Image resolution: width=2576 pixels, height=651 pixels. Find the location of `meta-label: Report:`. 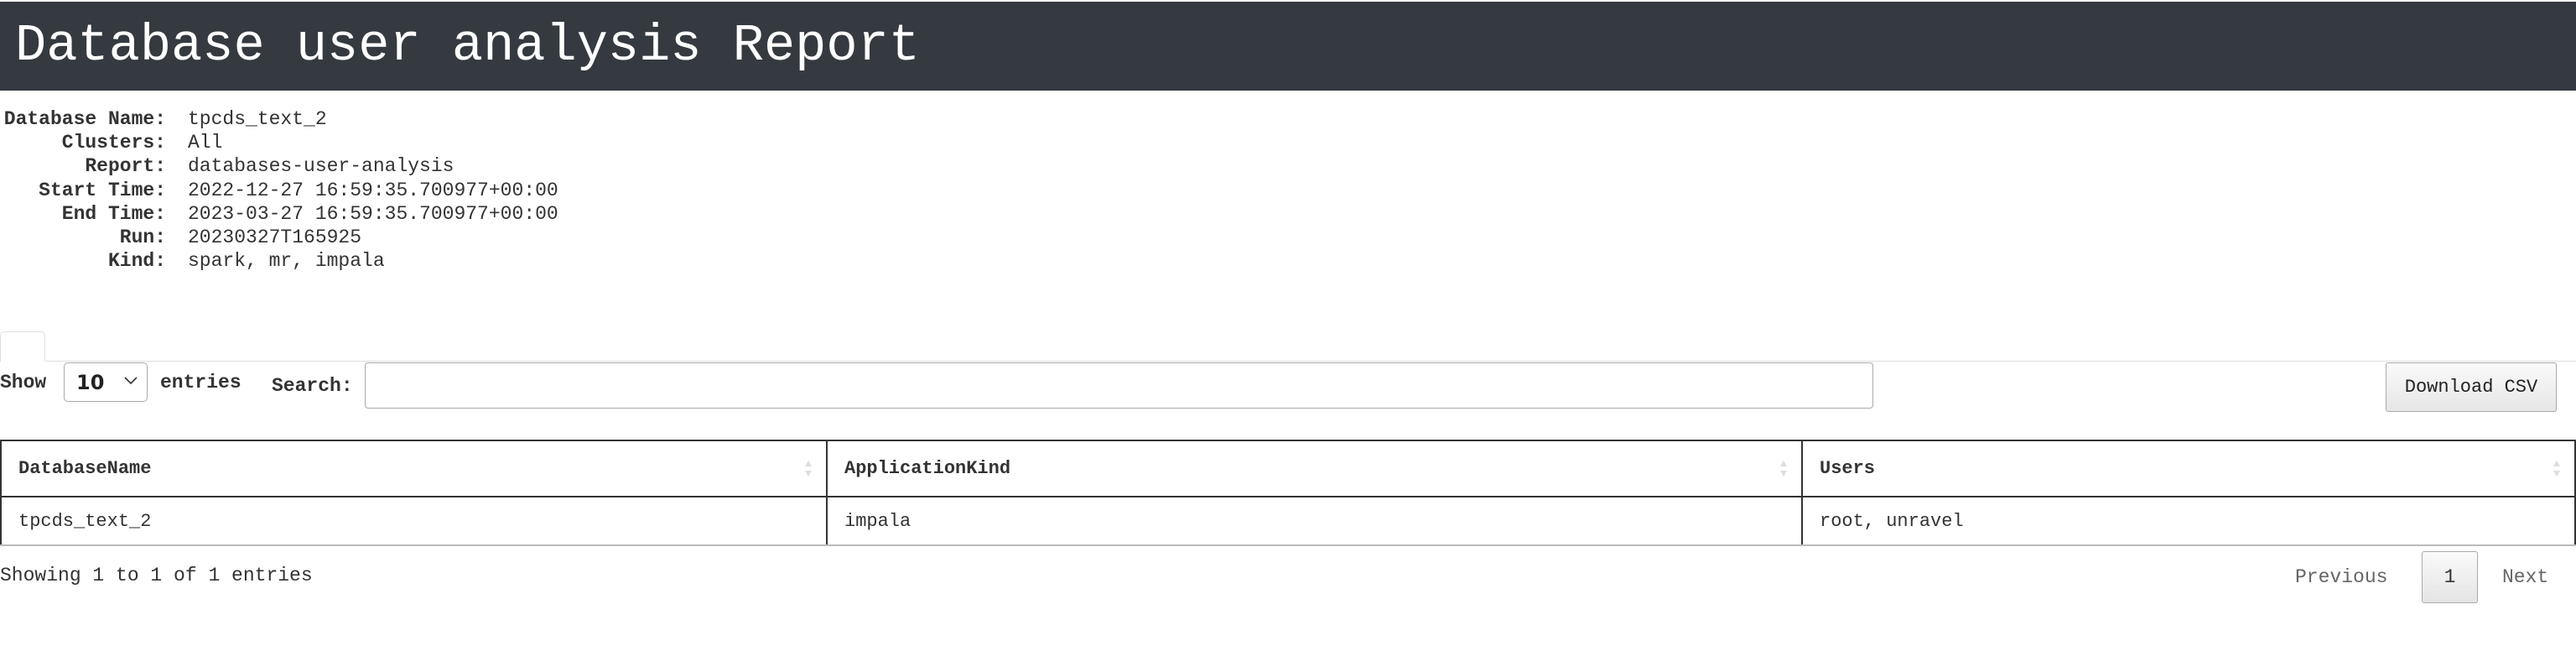

meta-label: Report: is located at coordinates (125, 167).